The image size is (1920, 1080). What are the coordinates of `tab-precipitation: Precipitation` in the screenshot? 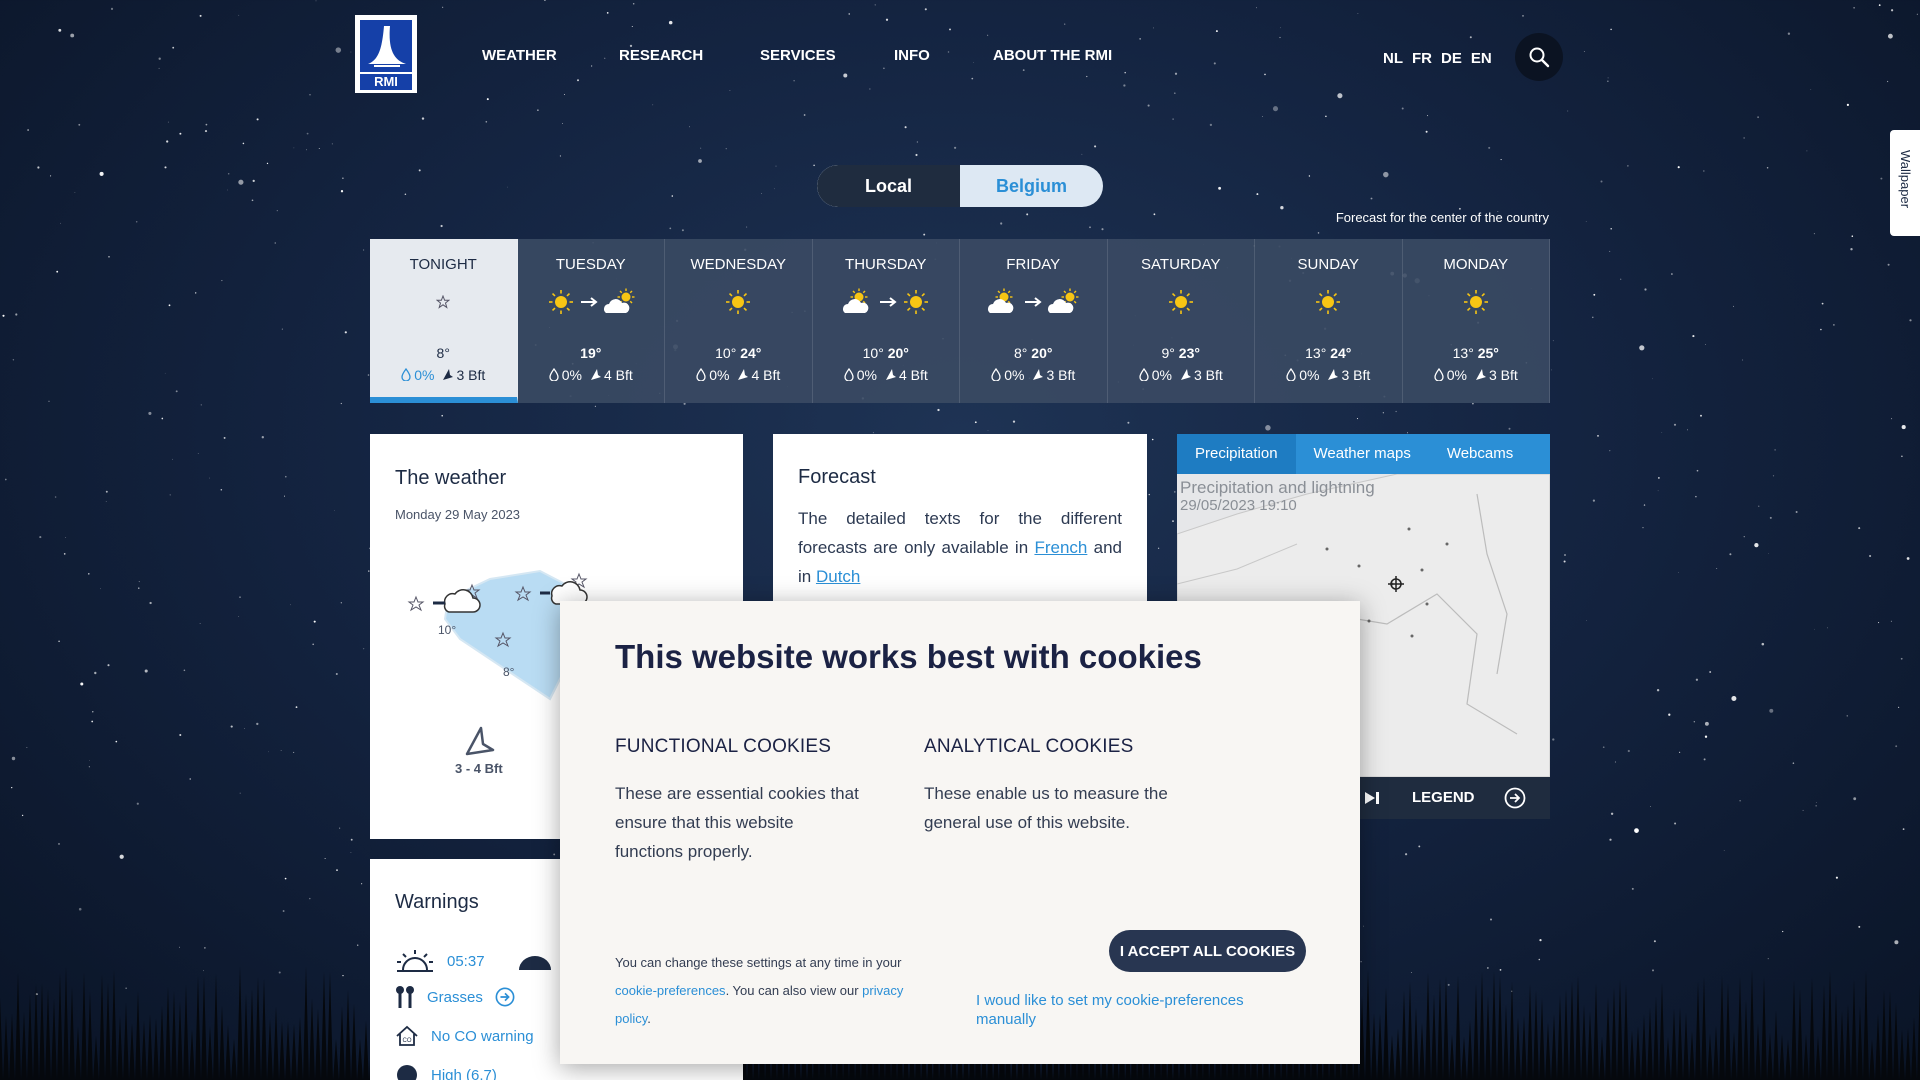 It's located at (1236, 454).